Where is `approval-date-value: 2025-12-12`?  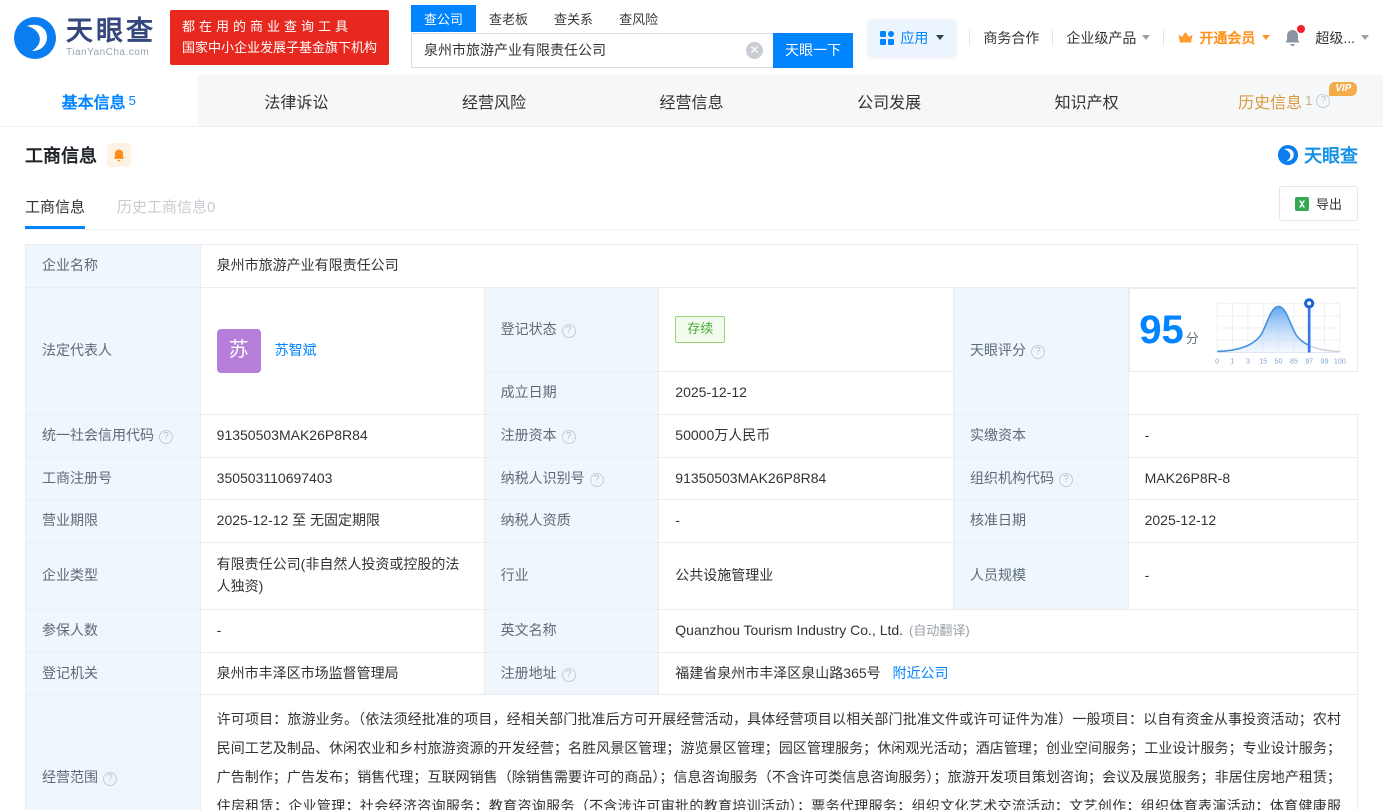 approval-date-value: 2025-12-12 is located at coordinates (1243, 521).